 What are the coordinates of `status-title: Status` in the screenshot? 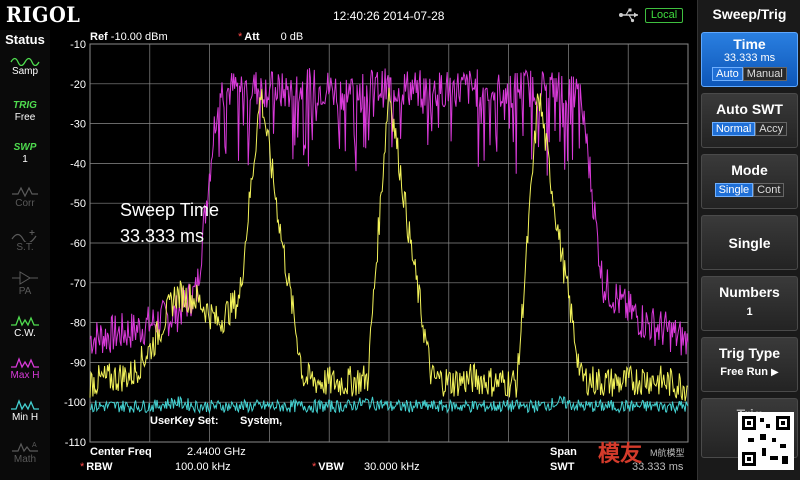 It's located at (25, 39).